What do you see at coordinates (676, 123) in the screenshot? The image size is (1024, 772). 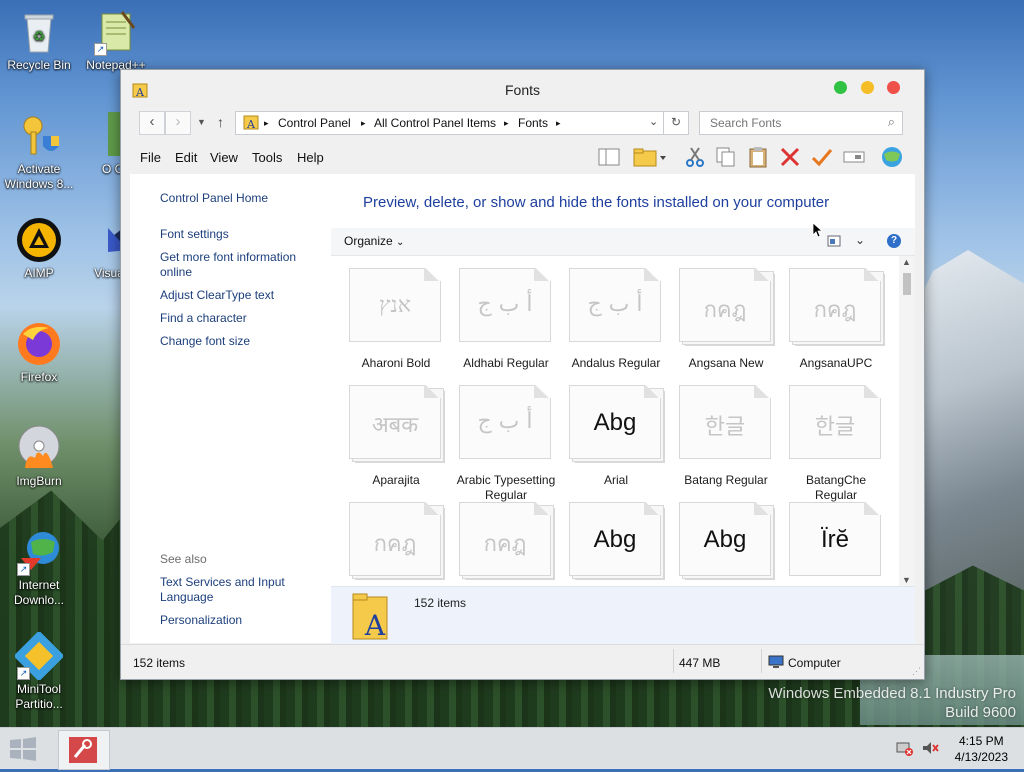 I see `refresh-button: ↻` at bounding box center [676, 123].